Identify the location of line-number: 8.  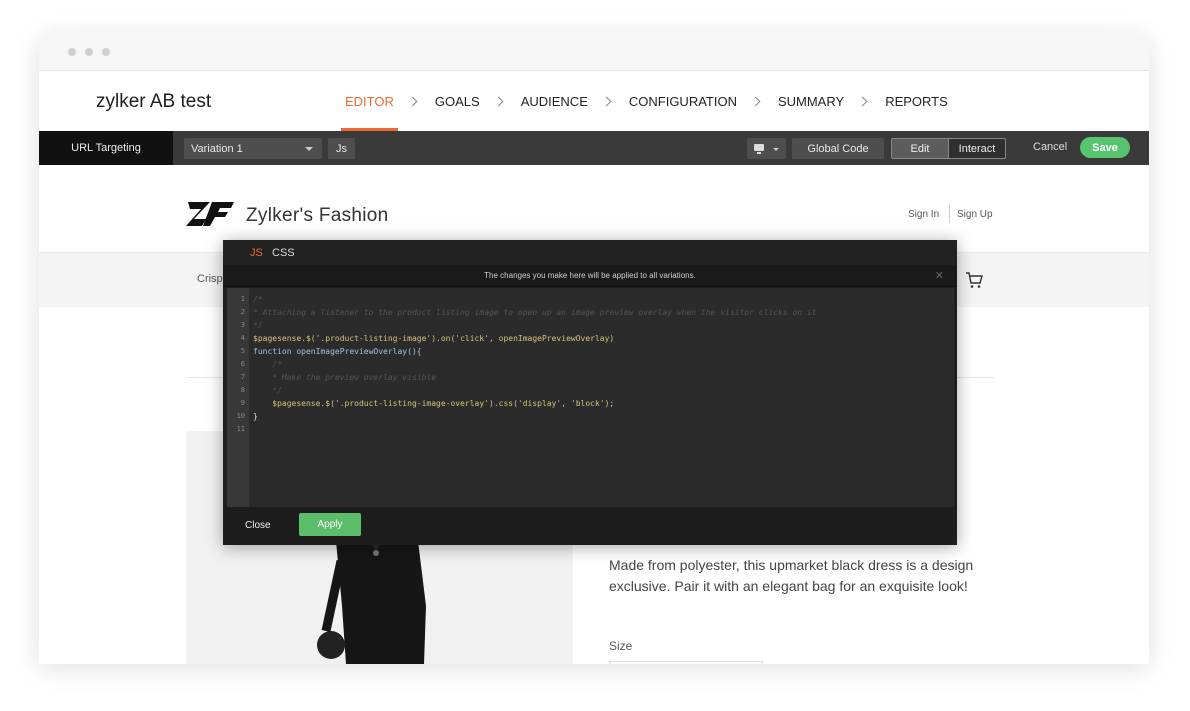
(242, 390).